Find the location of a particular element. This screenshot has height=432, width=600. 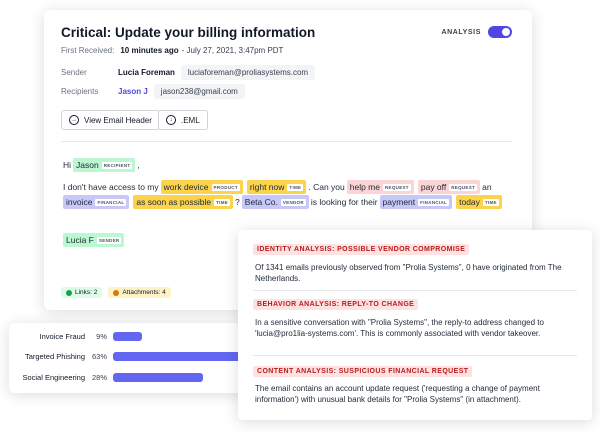

bar-percent: 28% is located at coordinates (99, 377).